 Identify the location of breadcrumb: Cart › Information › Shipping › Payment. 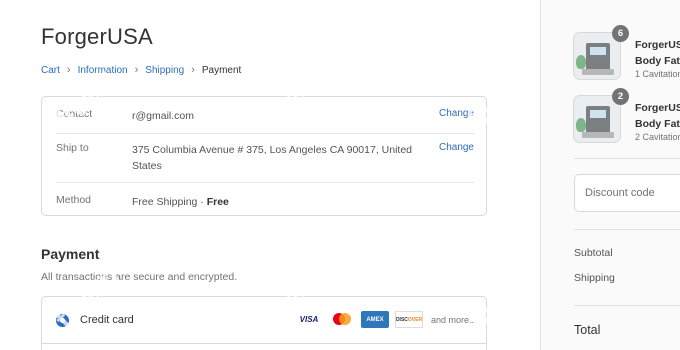
(141, 70).